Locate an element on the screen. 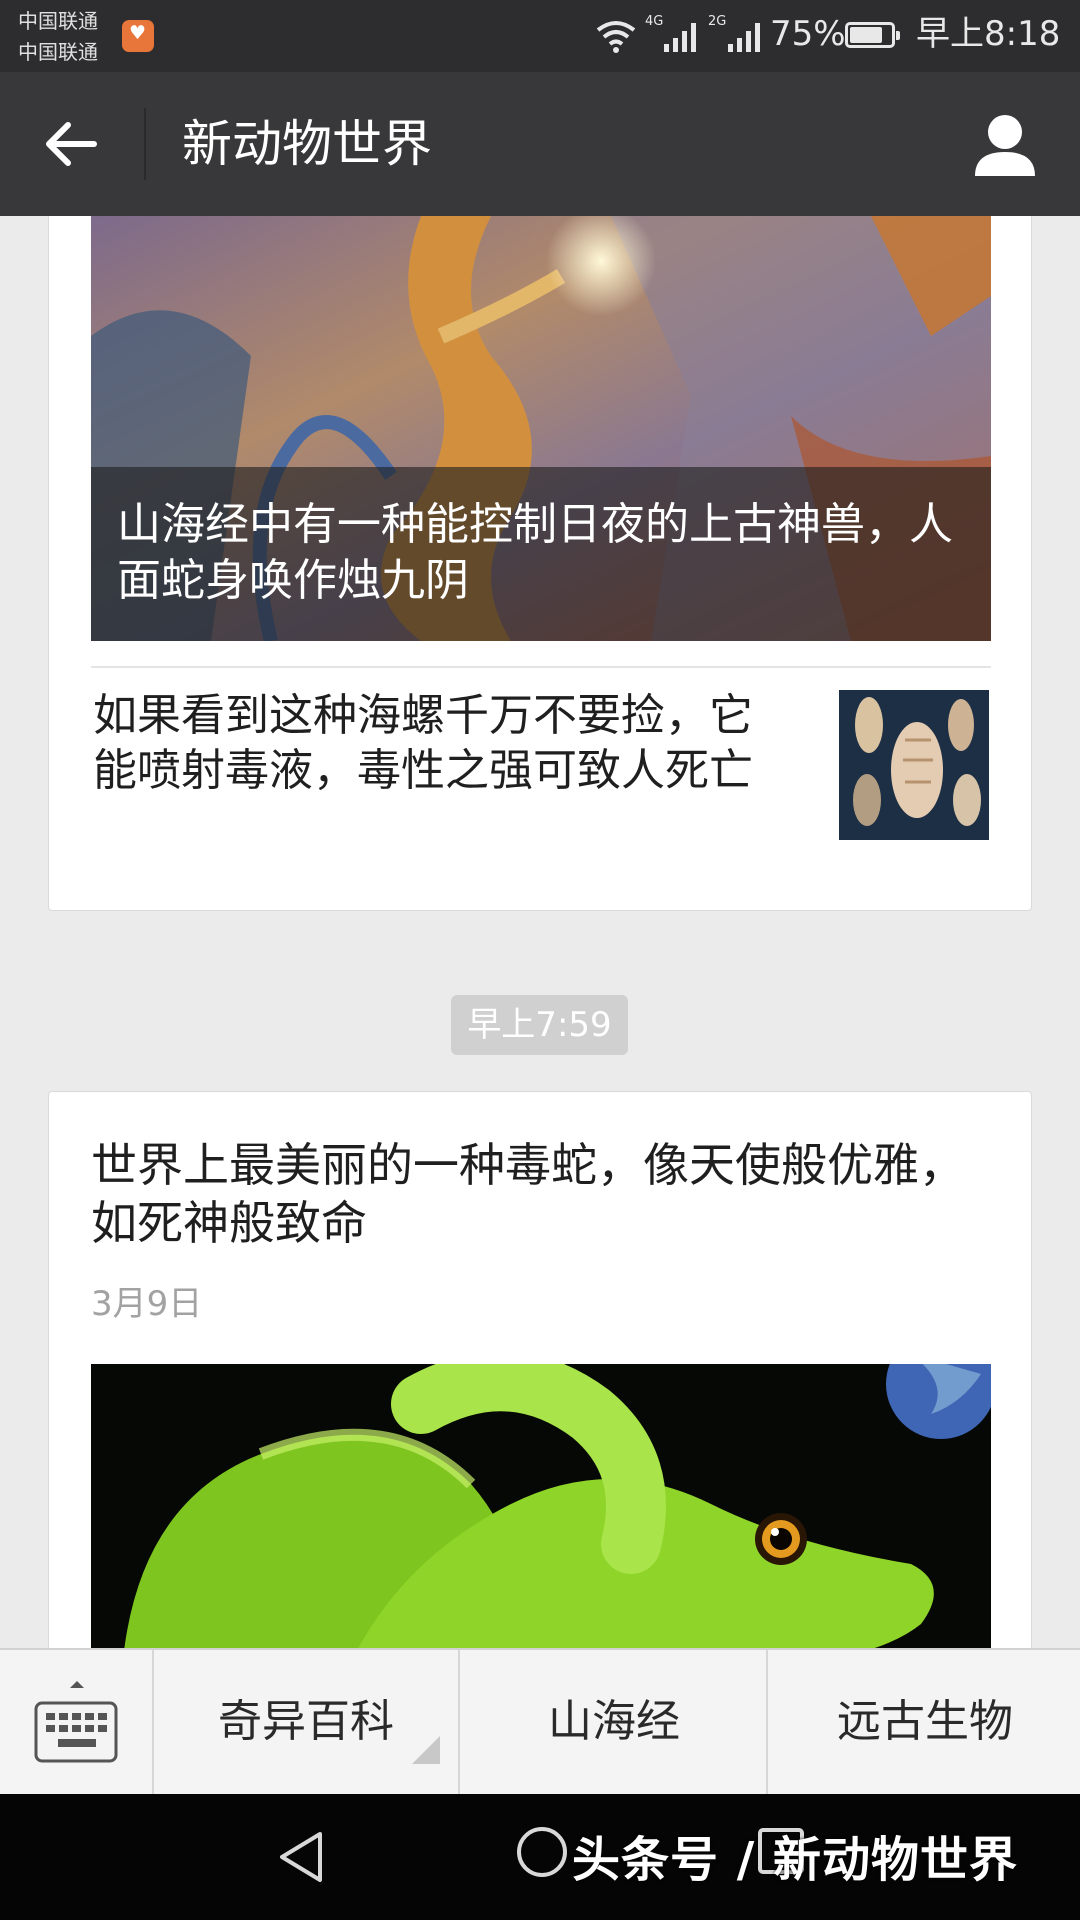 This screenshot has width=1080, height=1920. menu-item-label: 奇异百科 is located at coordinates (306, 1721).